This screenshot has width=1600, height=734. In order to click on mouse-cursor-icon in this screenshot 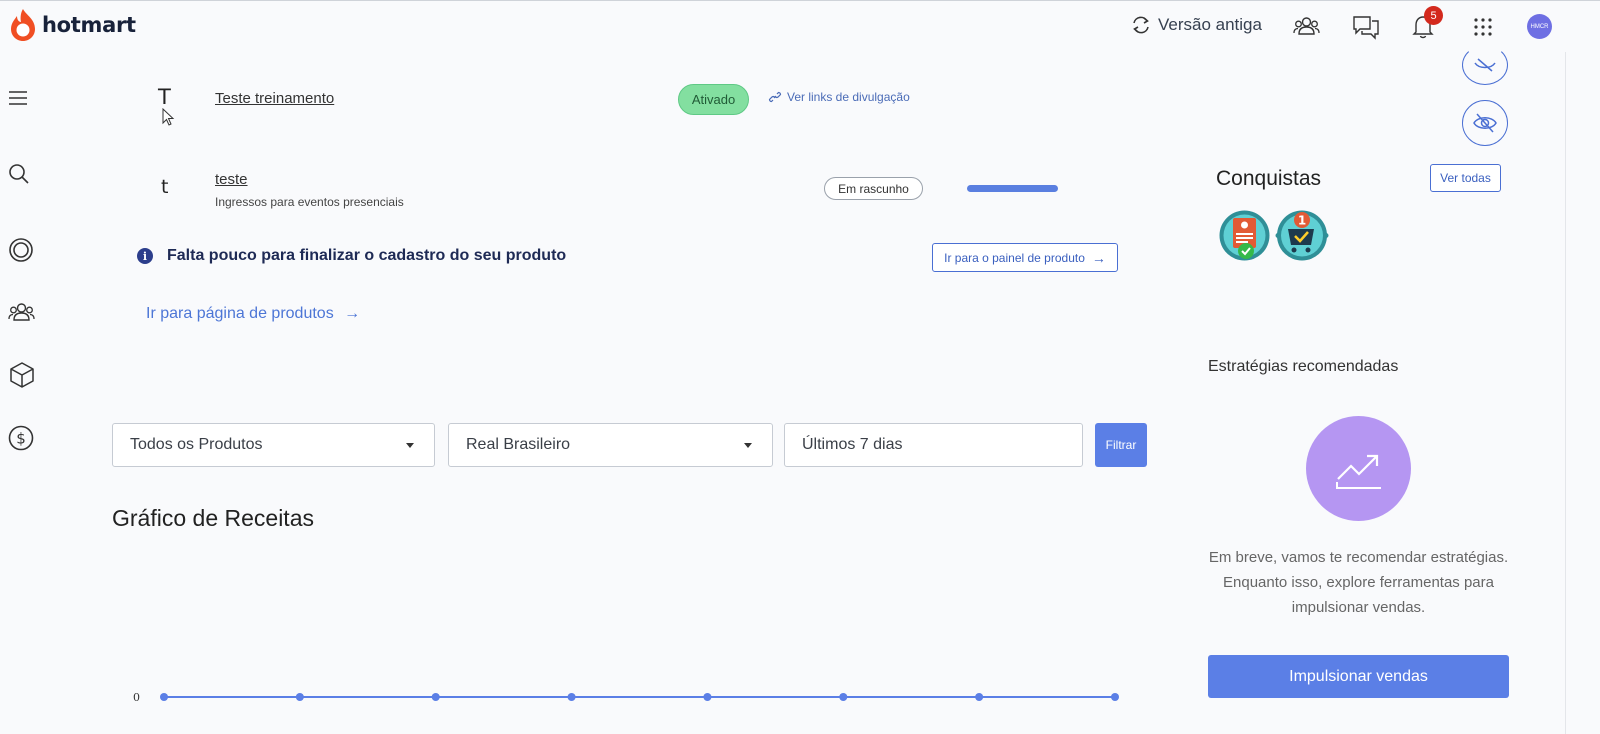, I will do `click(169, 119)`.